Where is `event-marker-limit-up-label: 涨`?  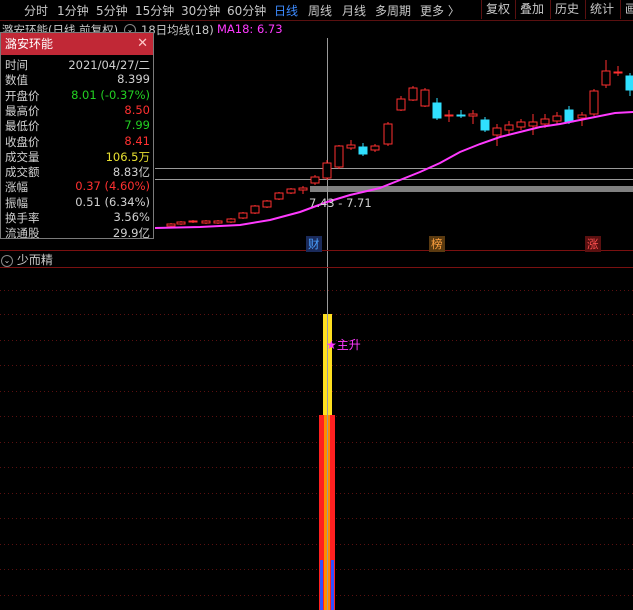 event-marker-limit-up-label: 涨 is located at coordinates (593, 244).